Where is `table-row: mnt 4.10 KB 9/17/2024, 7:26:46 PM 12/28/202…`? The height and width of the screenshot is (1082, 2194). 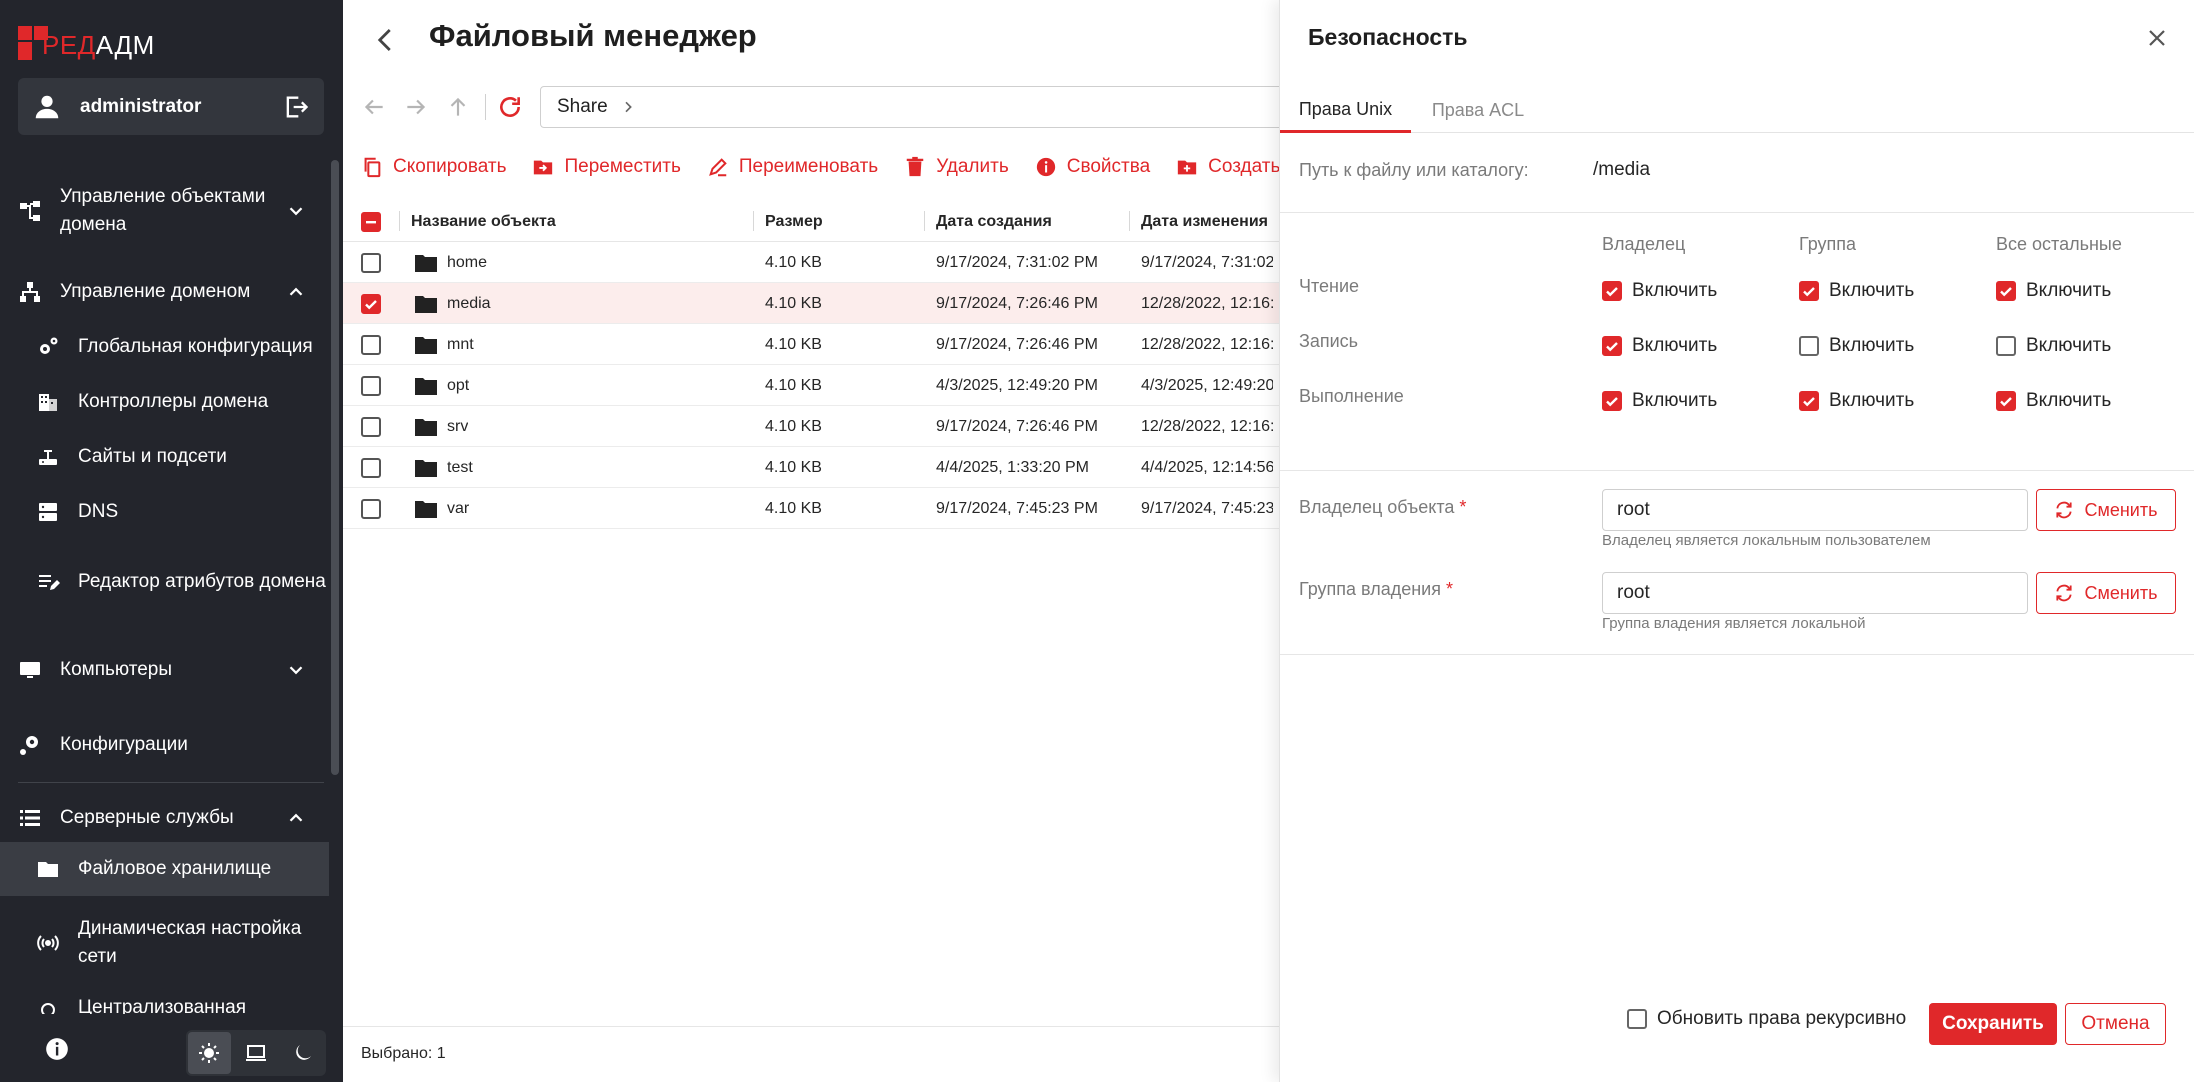
table-row: mnt 4.10 KB 9/17/2024, 7:26:46 PM 12/28/202… is located at coordinates (811, 344).